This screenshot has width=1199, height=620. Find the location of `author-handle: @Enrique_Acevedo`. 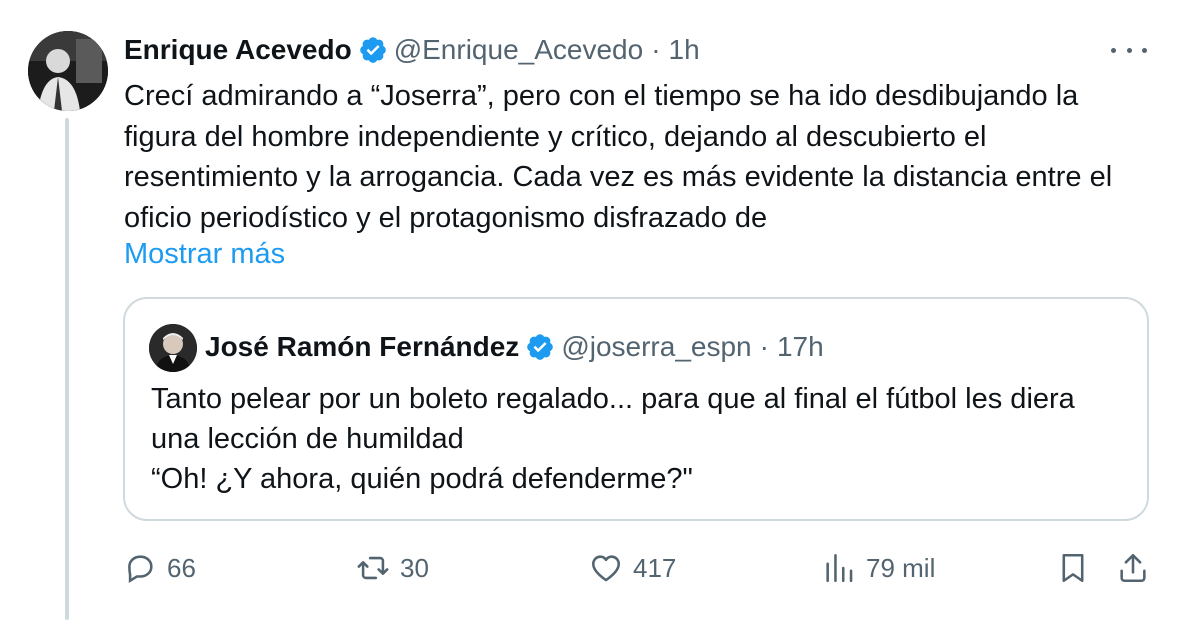

author-handle: @Enrique_Acevedo is located at coordinates (518, 50).